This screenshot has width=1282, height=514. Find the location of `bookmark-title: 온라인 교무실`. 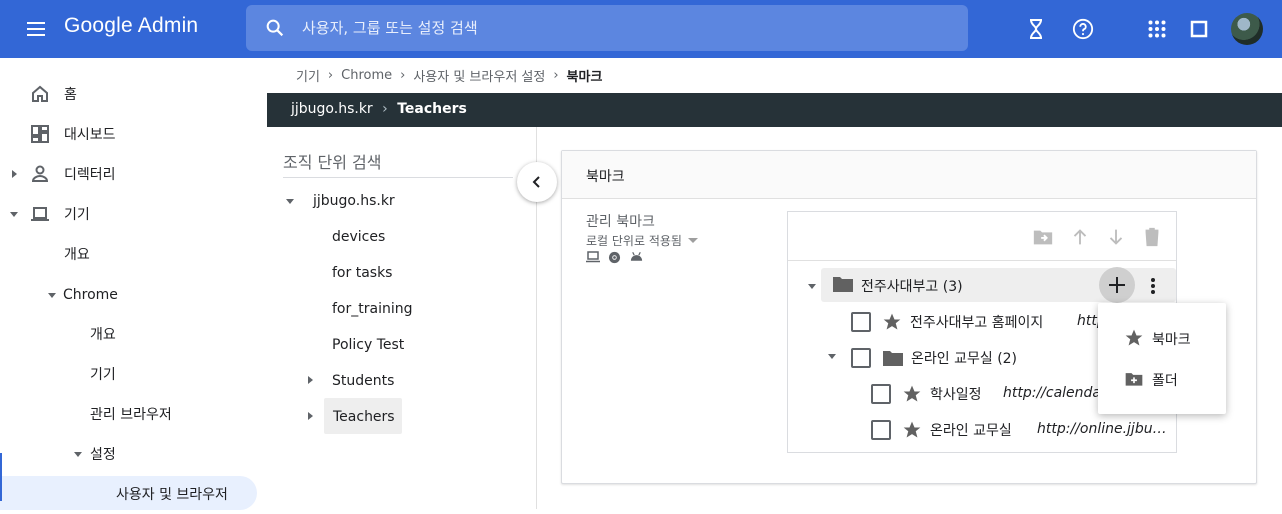

bookmark-title: 온라인 교무실 is located at coordinates (971, 430).